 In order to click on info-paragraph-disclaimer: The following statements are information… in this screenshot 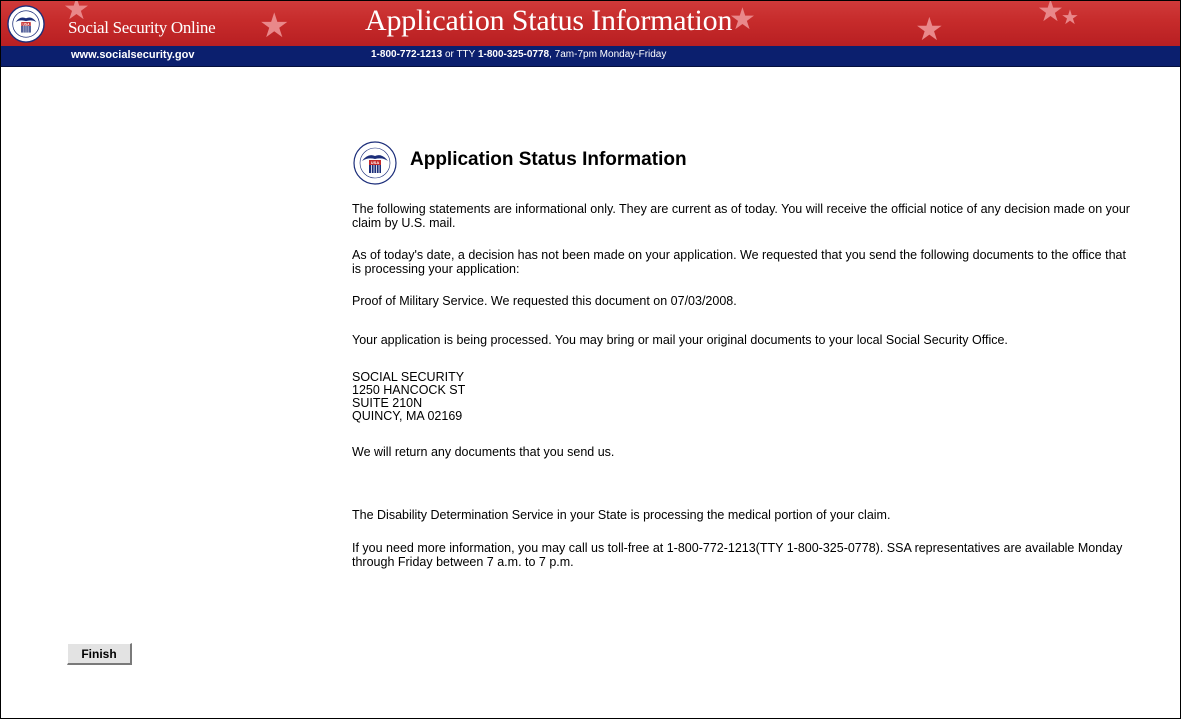, I will do `click(741, 216)`.